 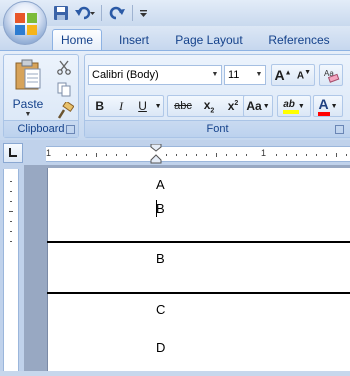 I want to click on tab-insert: Insert, so click(x=134, y=39).